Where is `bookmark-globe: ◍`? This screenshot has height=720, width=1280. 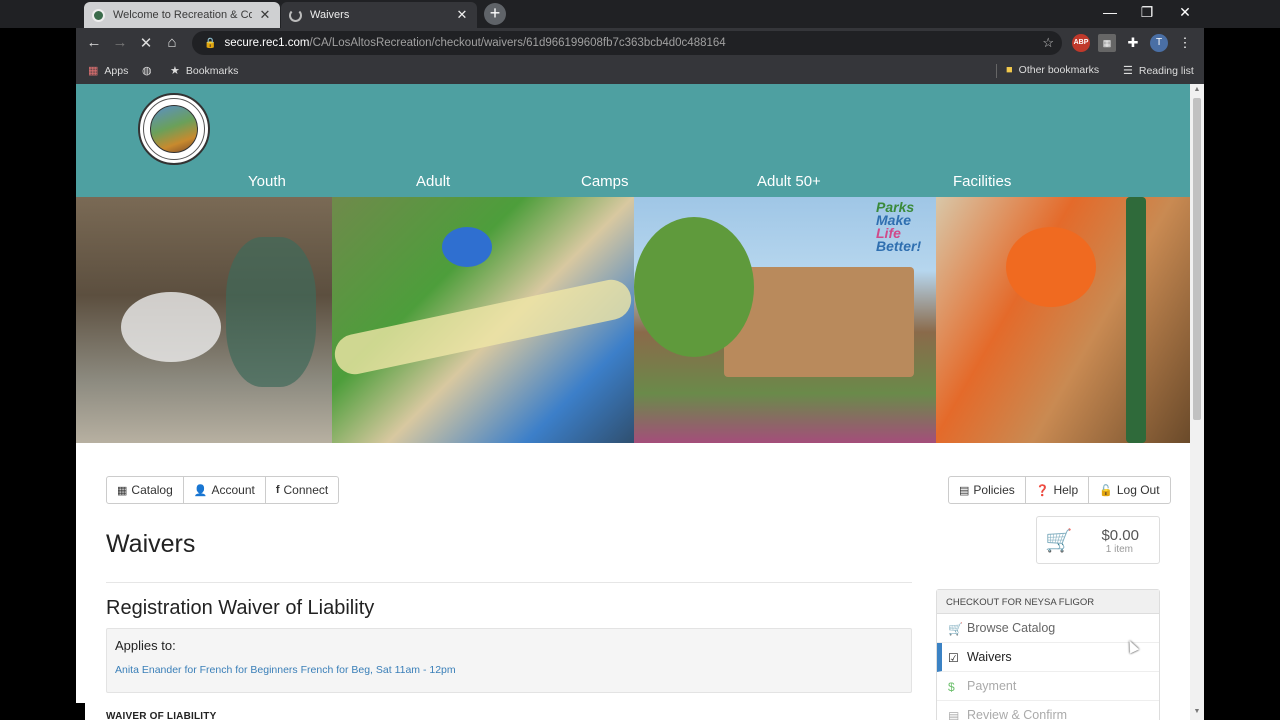
bookmark-globe: ◍ is located at coordinates (150, 70).